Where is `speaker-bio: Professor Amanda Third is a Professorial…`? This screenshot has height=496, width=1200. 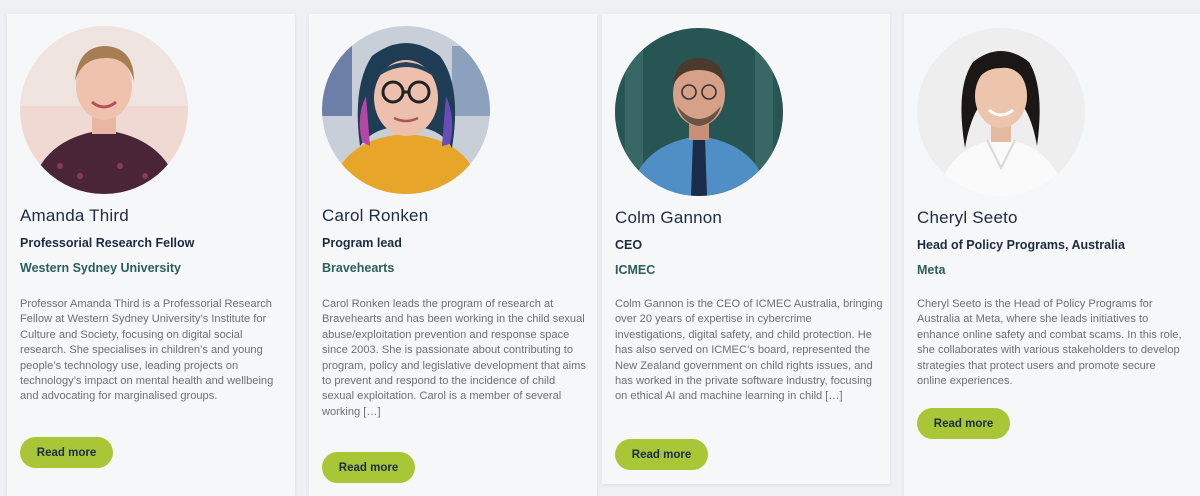
speaker-bio: Professor Amanda Third is a Professorial… is located at coordinates (147, 350).